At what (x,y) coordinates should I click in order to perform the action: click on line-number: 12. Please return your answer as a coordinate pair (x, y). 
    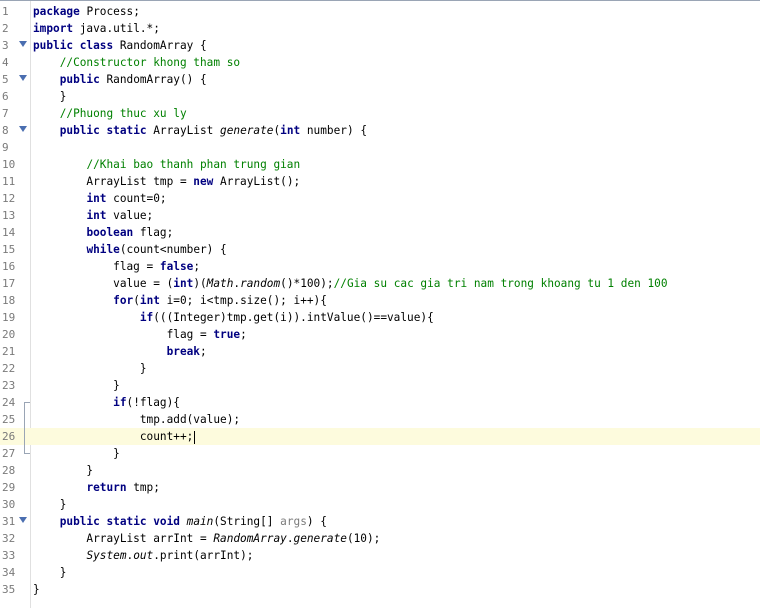
    Looking at the image, I should click on (9, 198).